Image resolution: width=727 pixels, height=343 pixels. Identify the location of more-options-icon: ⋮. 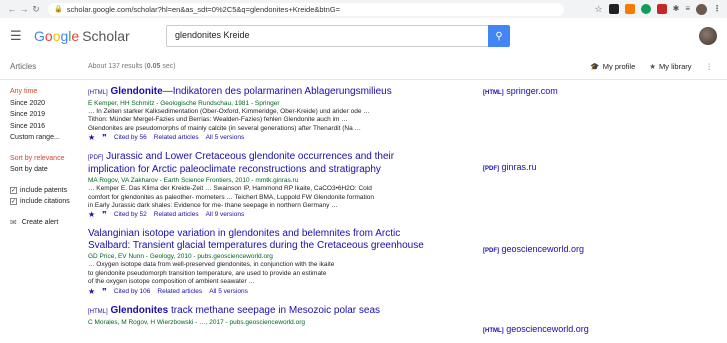
(710, 66).